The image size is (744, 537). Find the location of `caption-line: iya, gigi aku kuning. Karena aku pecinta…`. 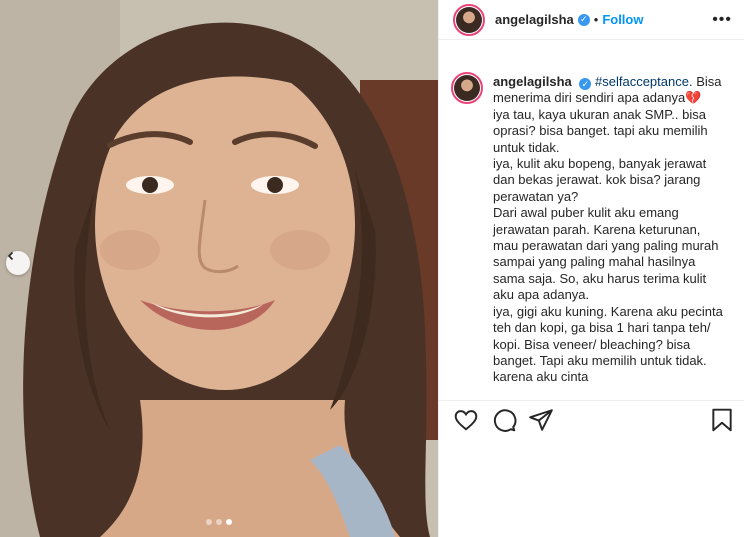

caption-line: iya, gigi aku kuning. Karena aku pecinta… is located at coordinates (608, 344).